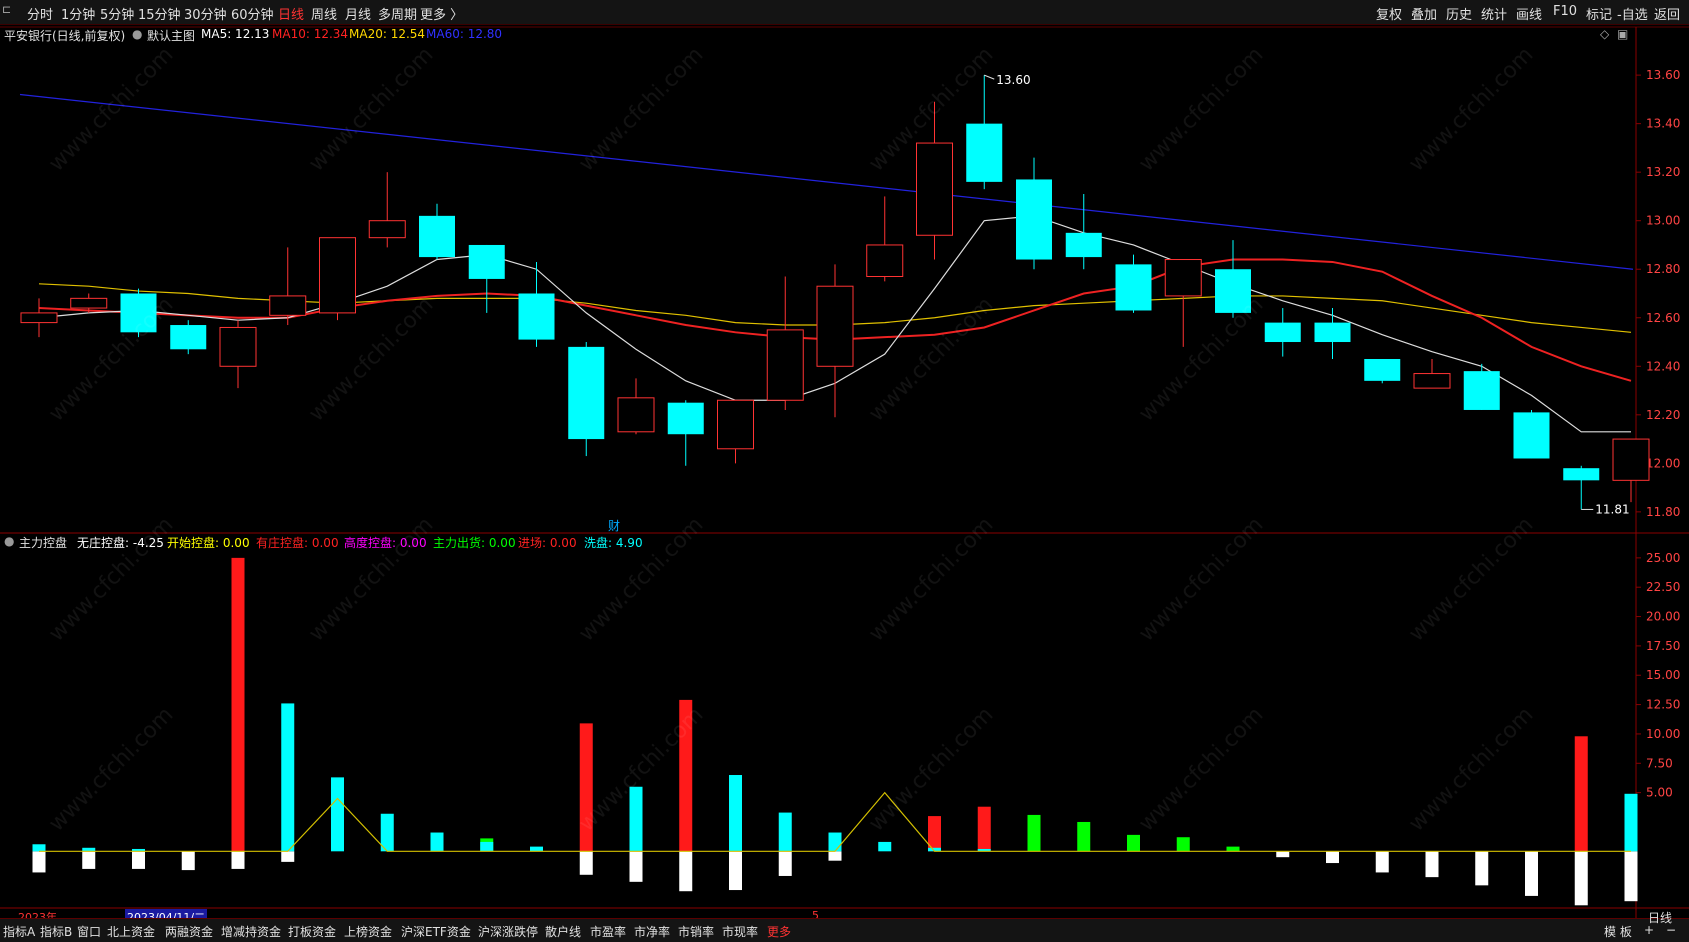 The height and width of the screenshot is (942, 1689). I want to click on main-ytick-label-5: 12.60, so click(1663, 318).